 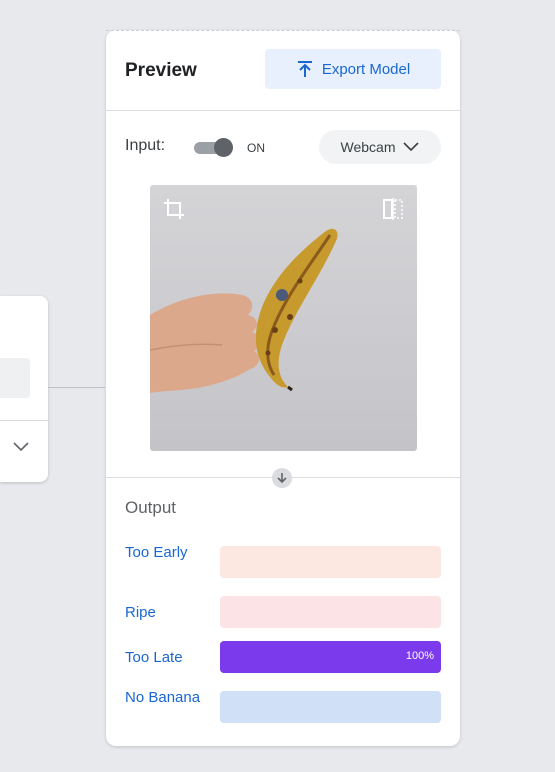 I want to click on input-toggle, so click(x=214, y=147).